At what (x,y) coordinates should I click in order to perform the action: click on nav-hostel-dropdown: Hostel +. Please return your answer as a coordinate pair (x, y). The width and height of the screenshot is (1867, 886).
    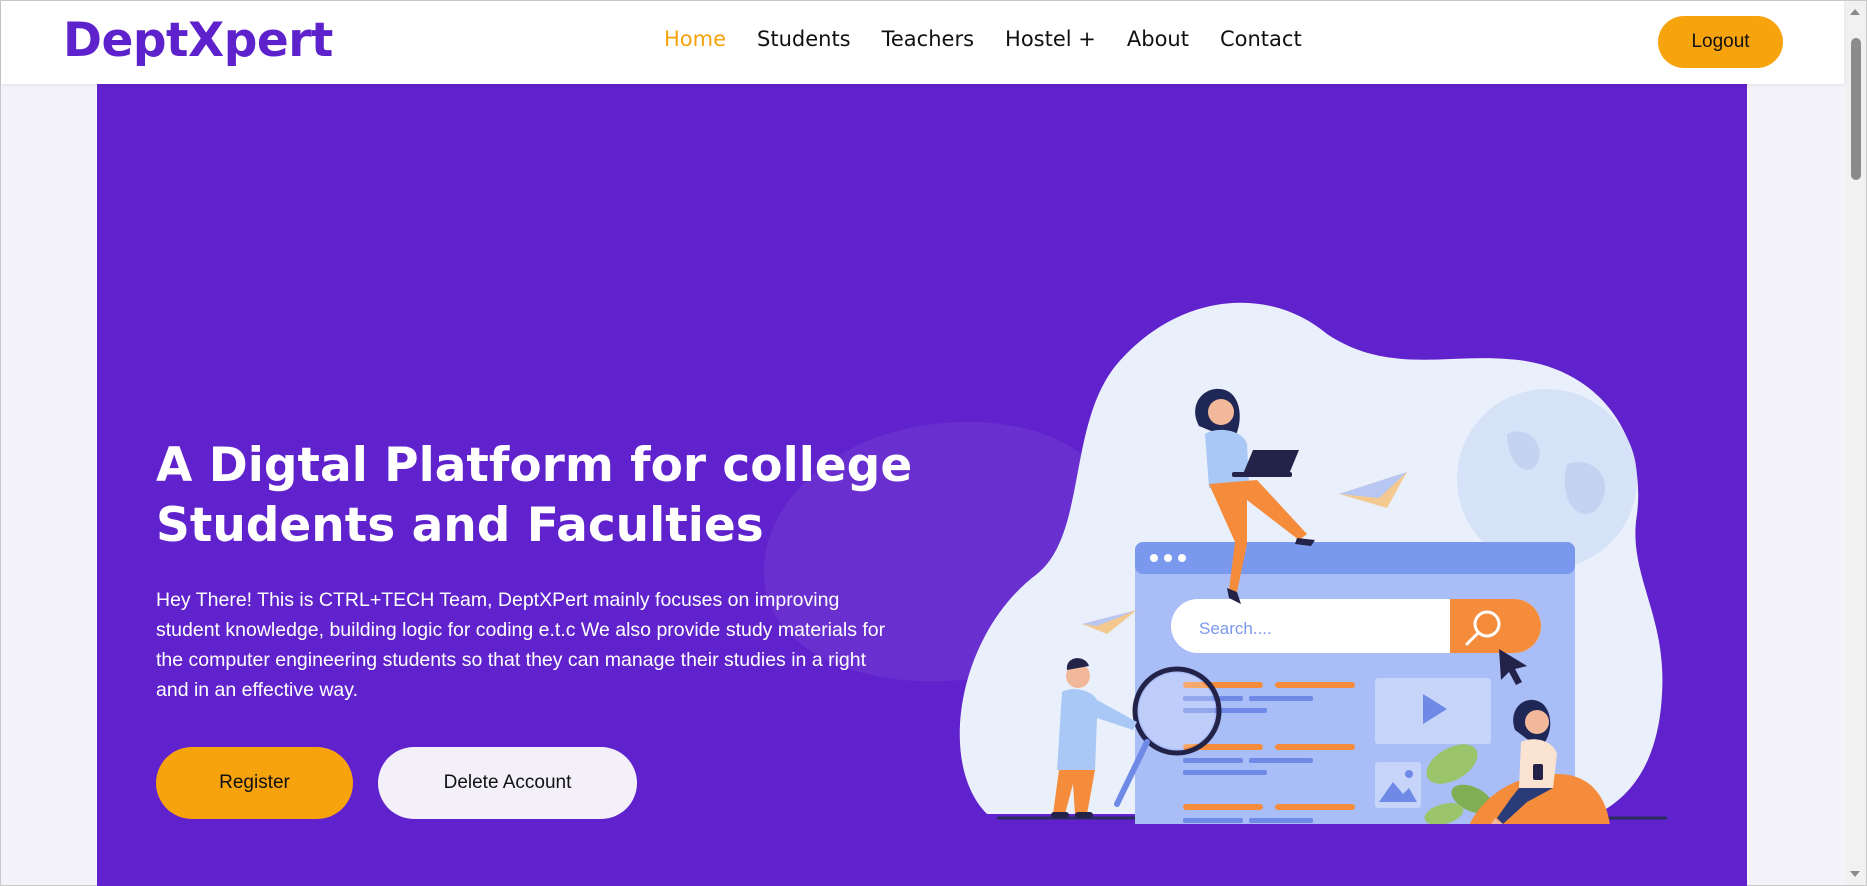
    Looking at the image, I should click on (1050, 39).